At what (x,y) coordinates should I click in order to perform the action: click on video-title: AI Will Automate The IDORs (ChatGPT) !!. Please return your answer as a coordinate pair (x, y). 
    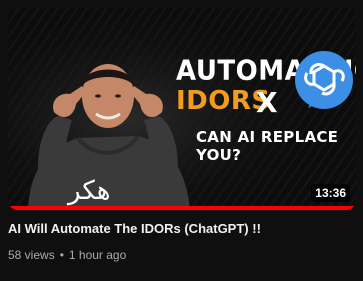
    Looking at the image, I should click on (182, 229).